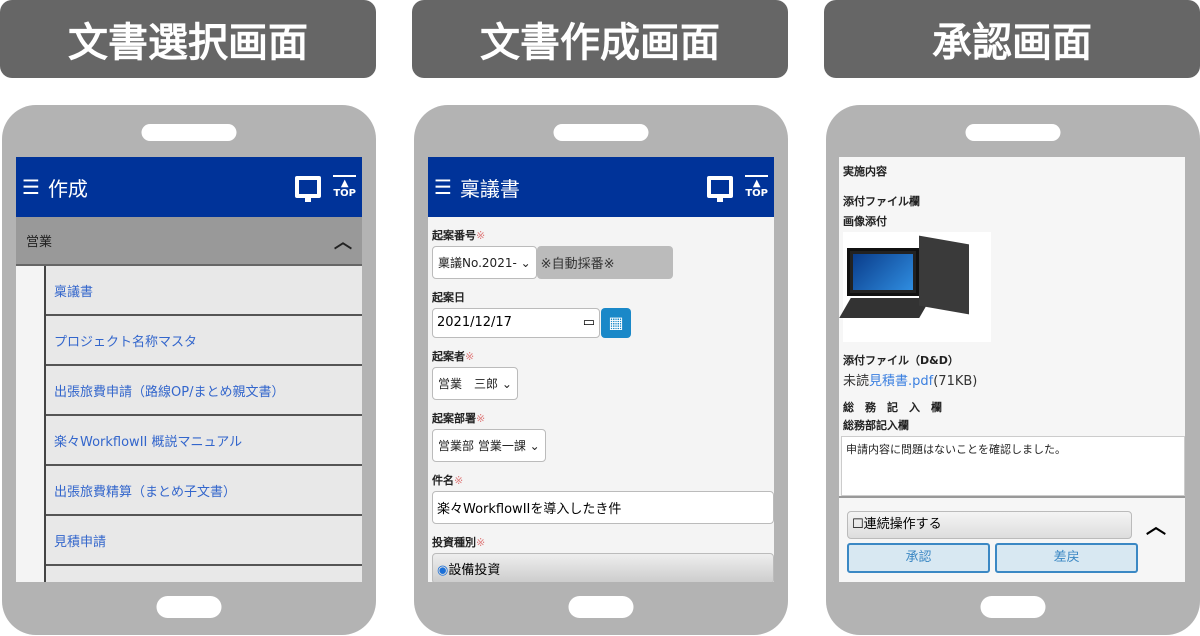  Describe the element at coordinates (601, 187) in the screenshot. I see `header: ☰ 稟議書 ▲ TOP` at that location.